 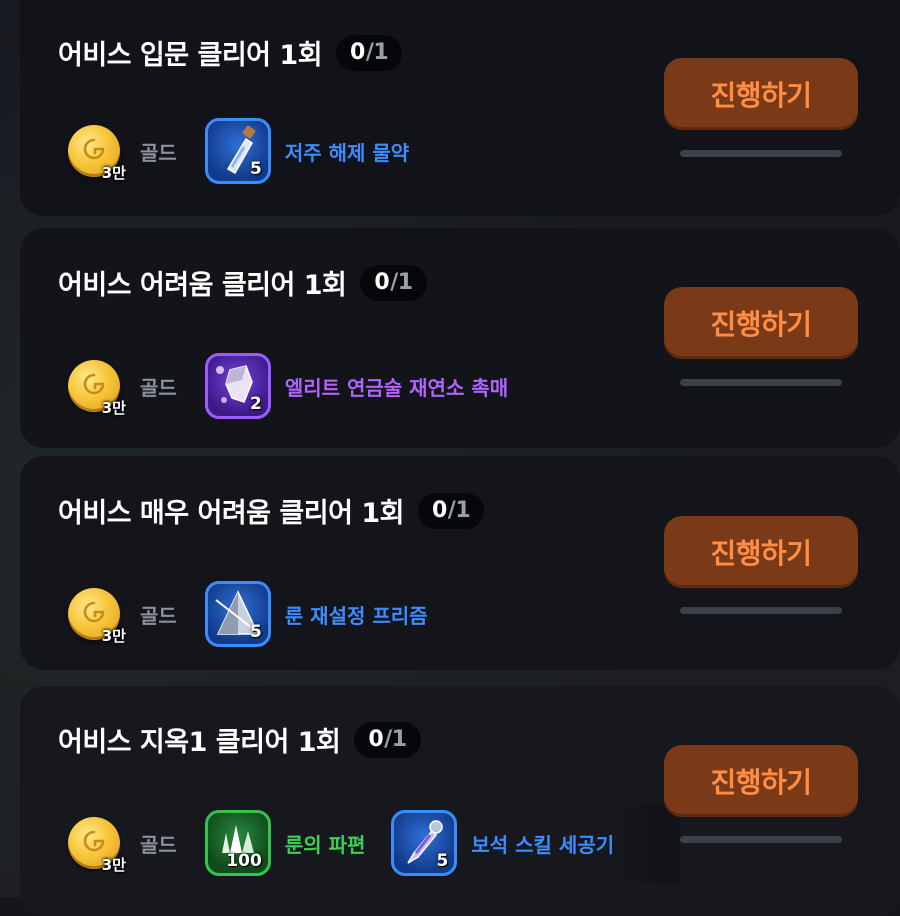 What do you see at coordinates (237, 843) in the screenshot?
I see `reward-item: 100` at bounding box center [237, 843].